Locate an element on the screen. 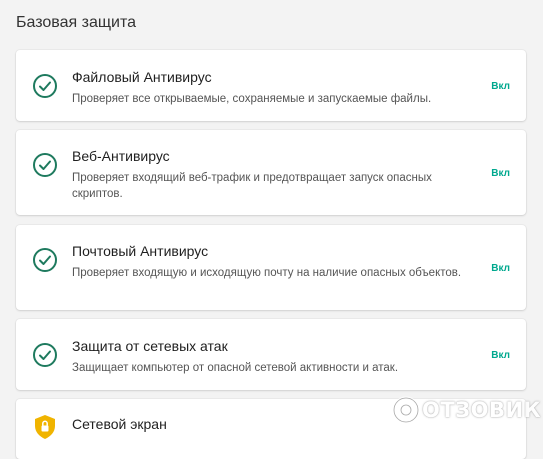 This screenshot has width=543, height=459. card-title: Сетевой экран is located at coordinates (119, 424).